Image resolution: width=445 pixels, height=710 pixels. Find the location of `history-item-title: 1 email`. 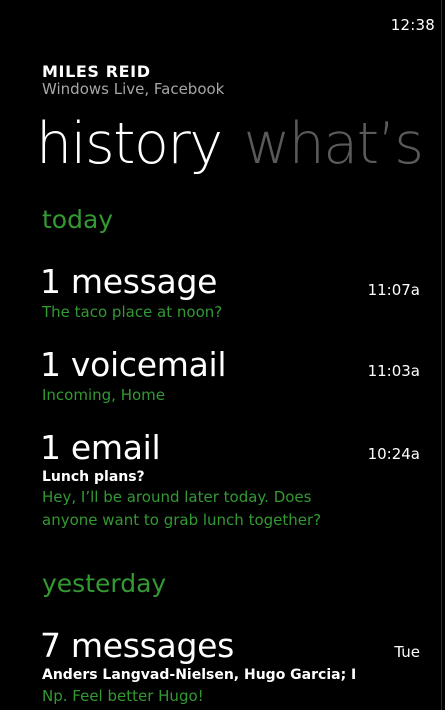

history-item-title: 1 email is located at coordinates (100, 447).